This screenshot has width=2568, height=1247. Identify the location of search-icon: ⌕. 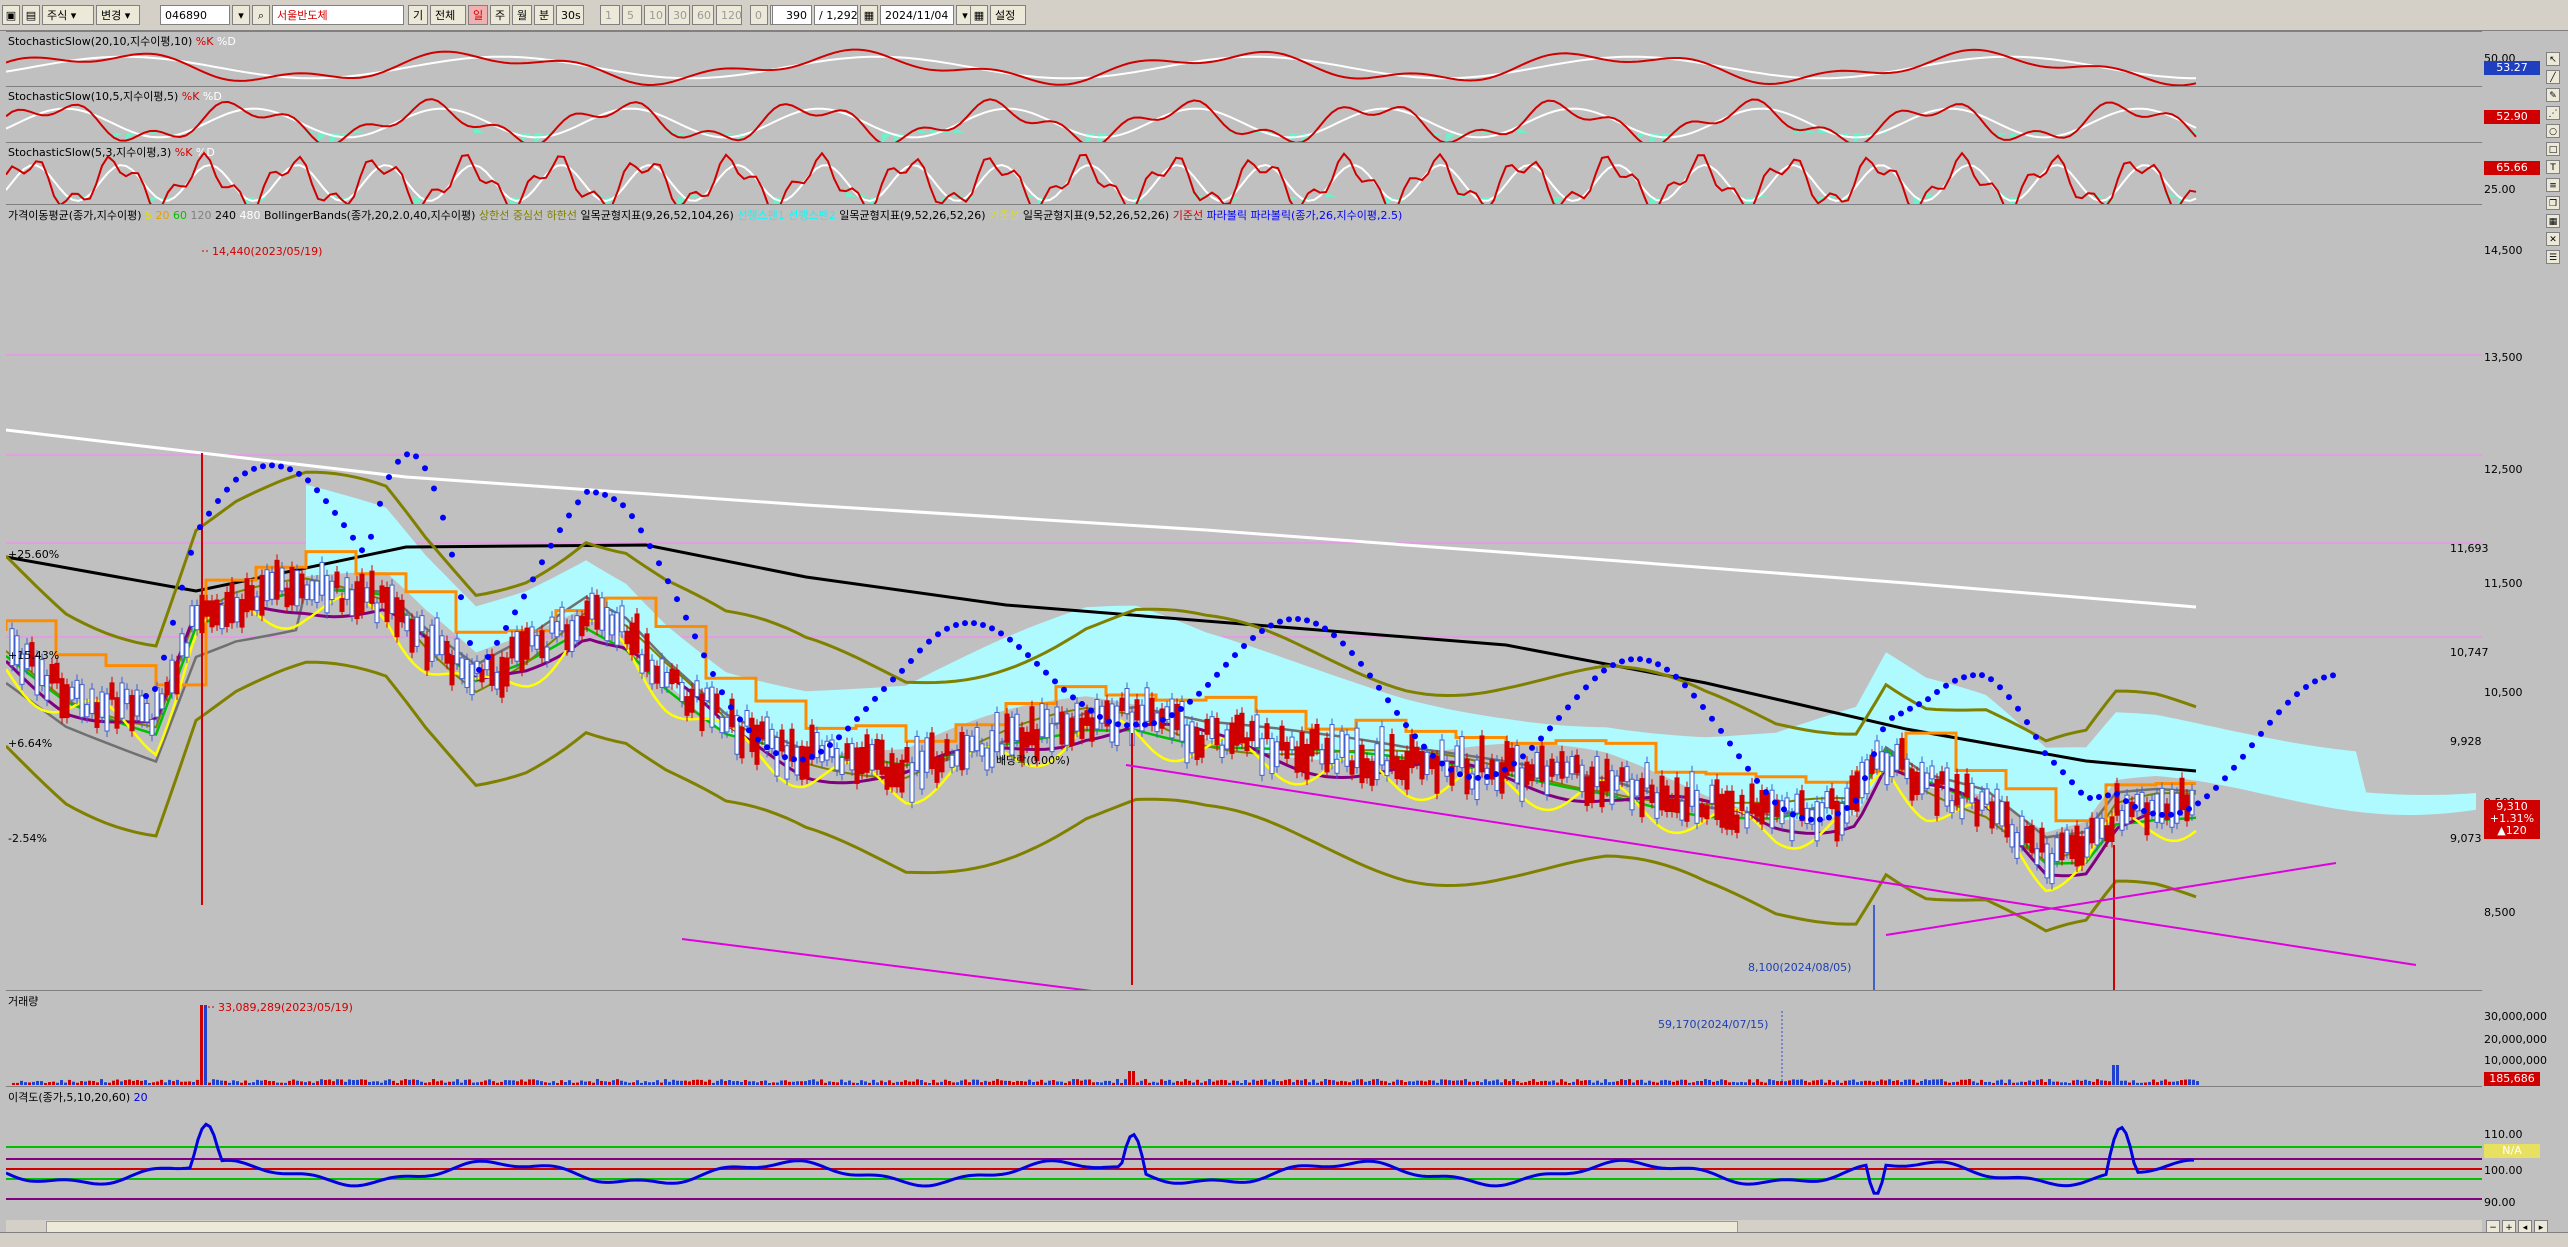
(261, 15).